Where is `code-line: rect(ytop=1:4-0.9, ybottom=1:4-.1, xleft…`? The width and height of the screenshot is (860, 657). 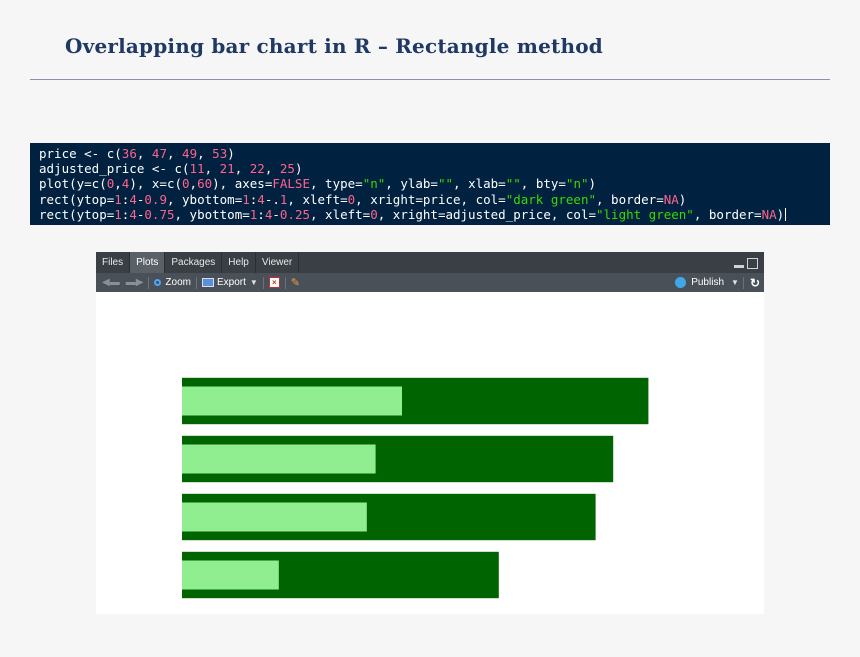
code-line: rect(ytop=1:4-0.9, ybottom=1:4-.1, xleft… is located at coordinates (363, 199).